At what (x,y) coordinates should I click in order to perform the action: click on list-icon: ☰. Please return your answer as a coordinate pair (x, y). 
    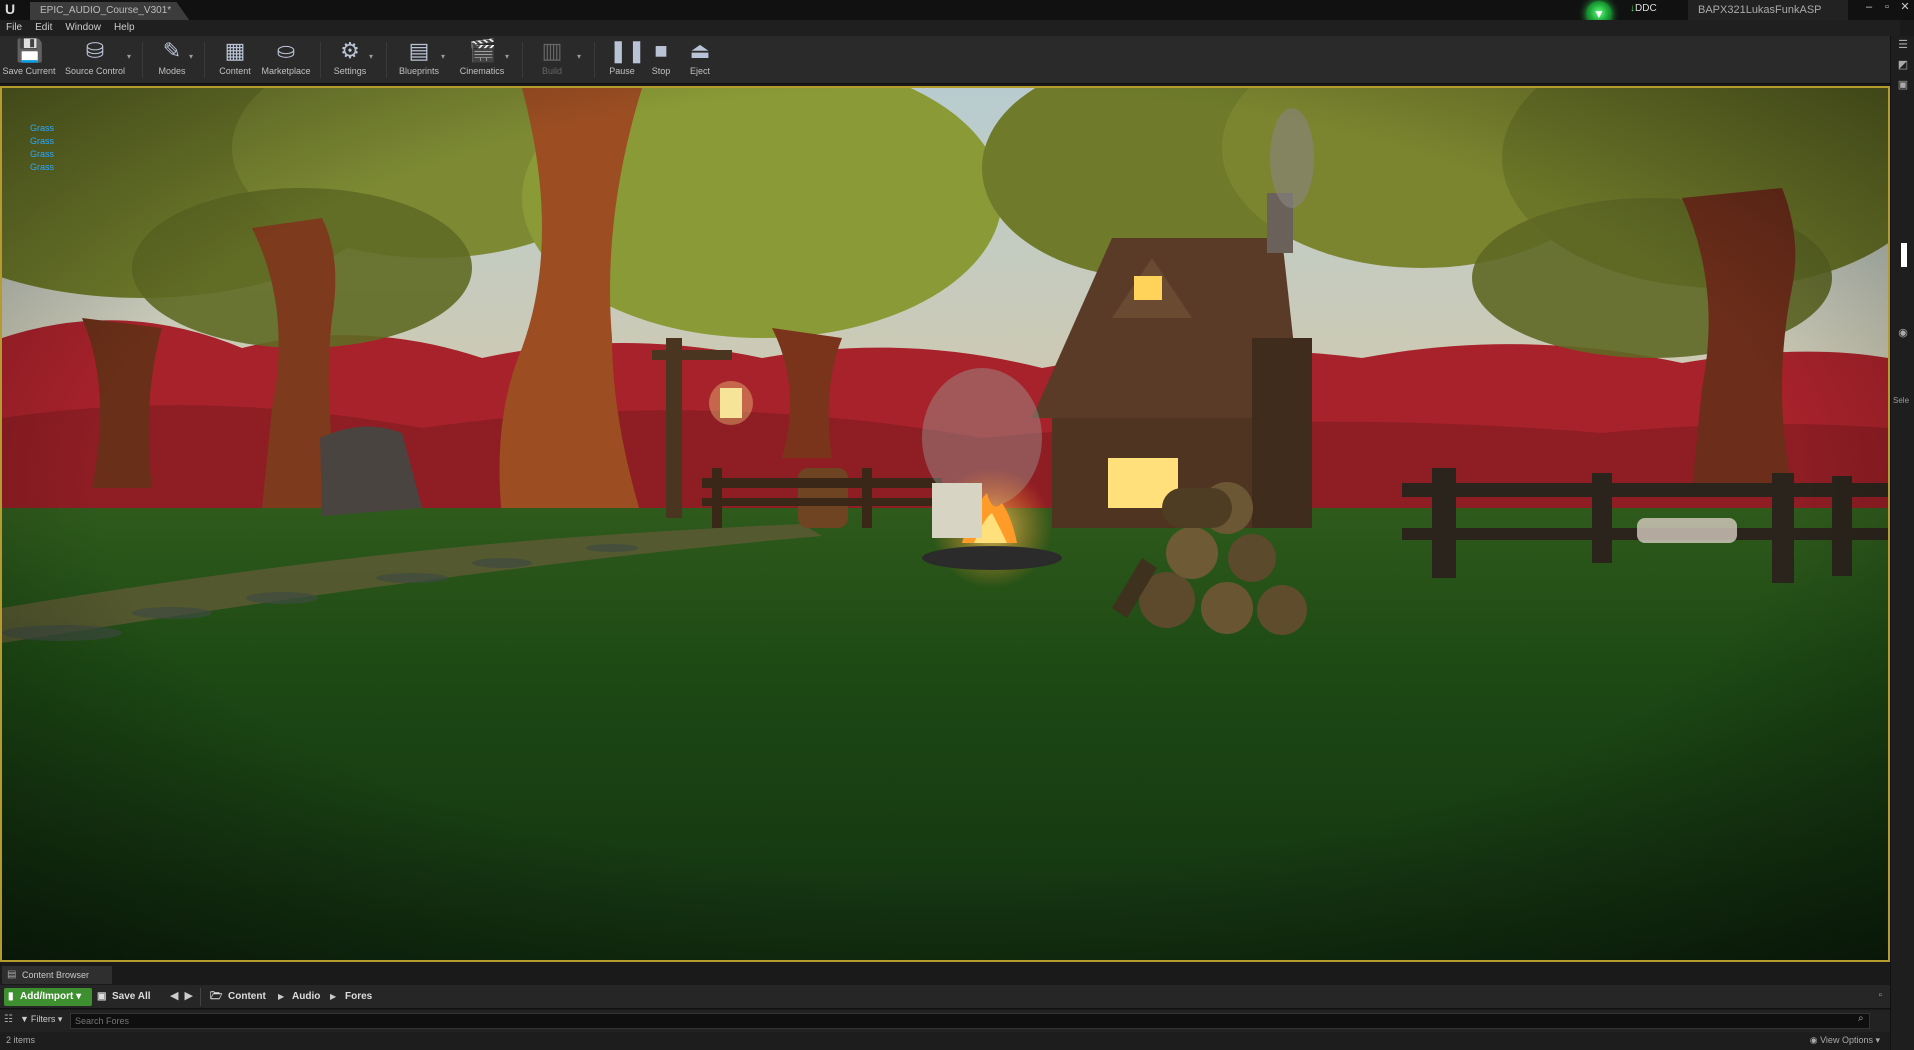
    Looking at the image, I should click on (1903, 45).